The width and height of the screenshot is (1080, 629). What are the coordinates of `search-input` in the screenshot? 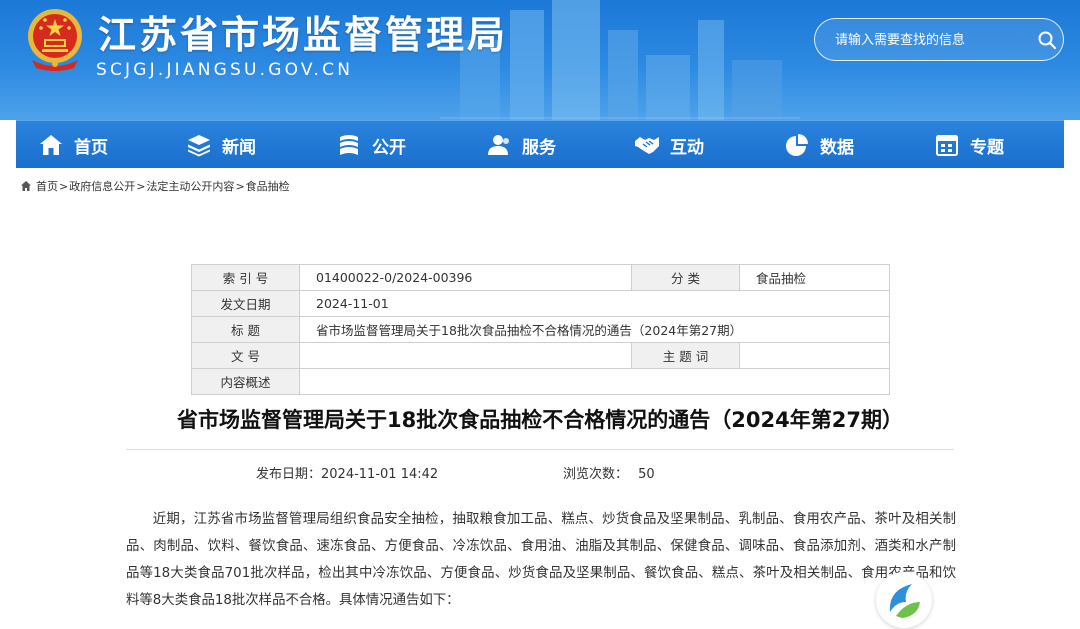 It's located at (930, 40).